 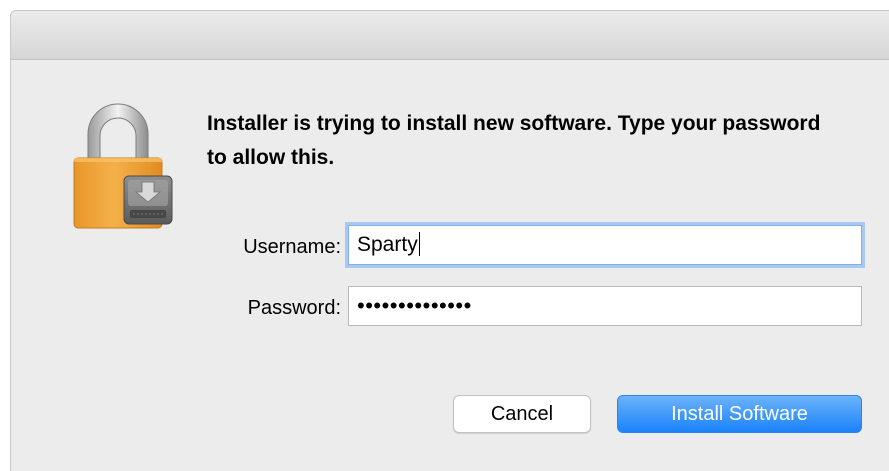 I want to click on username-field: Sparty, so click(x=605, y=245).